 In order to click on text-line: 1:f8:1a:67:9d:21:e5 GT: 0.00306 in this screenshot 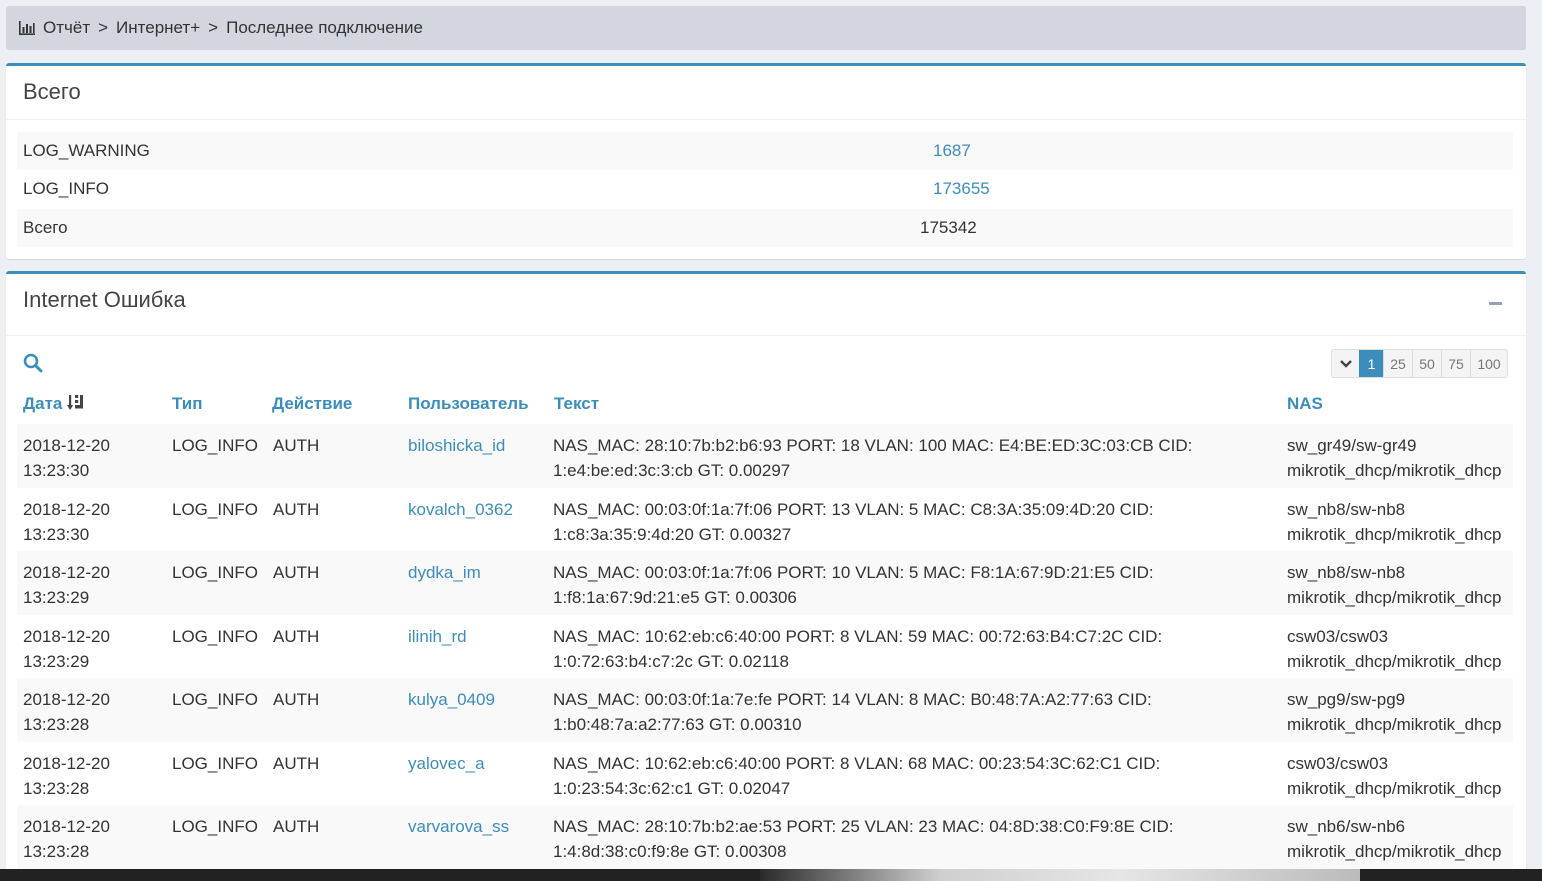, I will do `click(675, 597)`.